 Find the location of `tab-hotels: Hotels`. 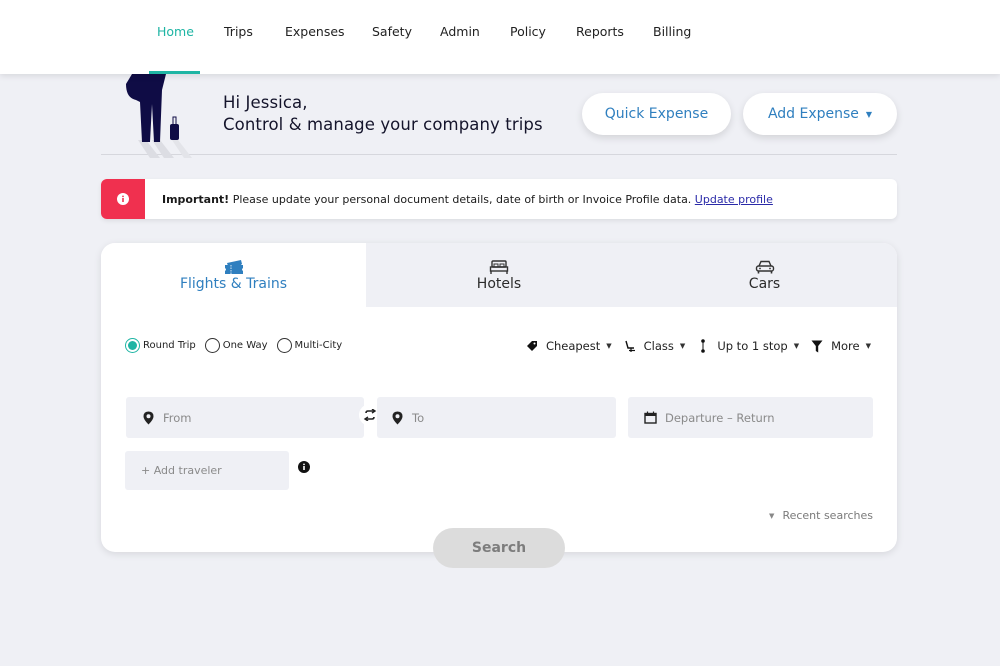

tab-hotels: Hotels is located at coordinates (499, 275).